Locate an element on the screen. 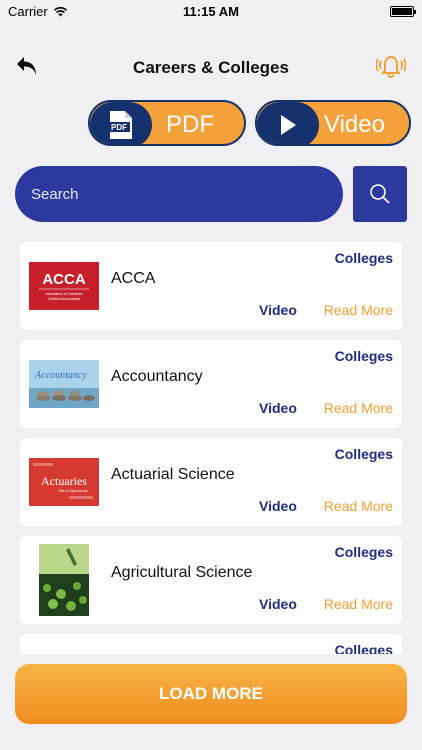  wifi-icon is located at coordinates (60, 11).